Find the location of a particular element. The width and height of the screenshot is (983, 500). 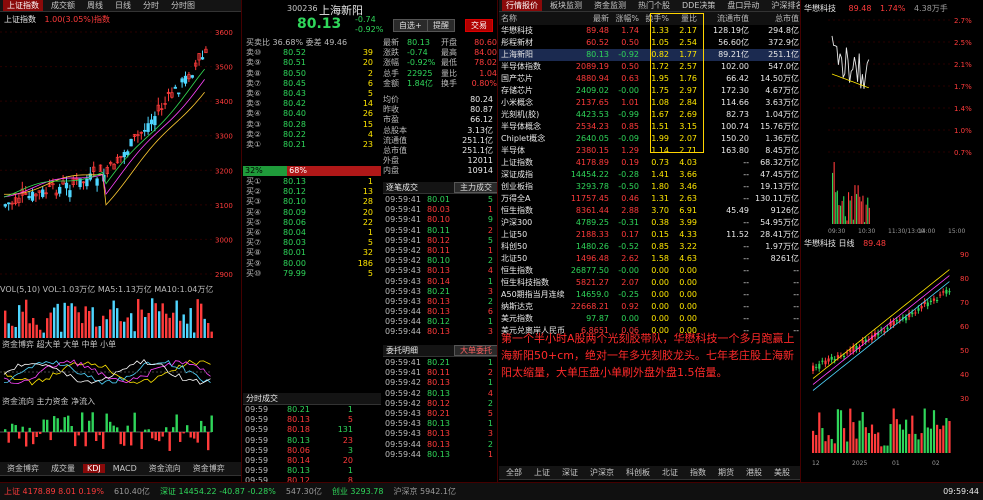

ind-tab-6: 资金博弈 is located at coordinates (209, 468).